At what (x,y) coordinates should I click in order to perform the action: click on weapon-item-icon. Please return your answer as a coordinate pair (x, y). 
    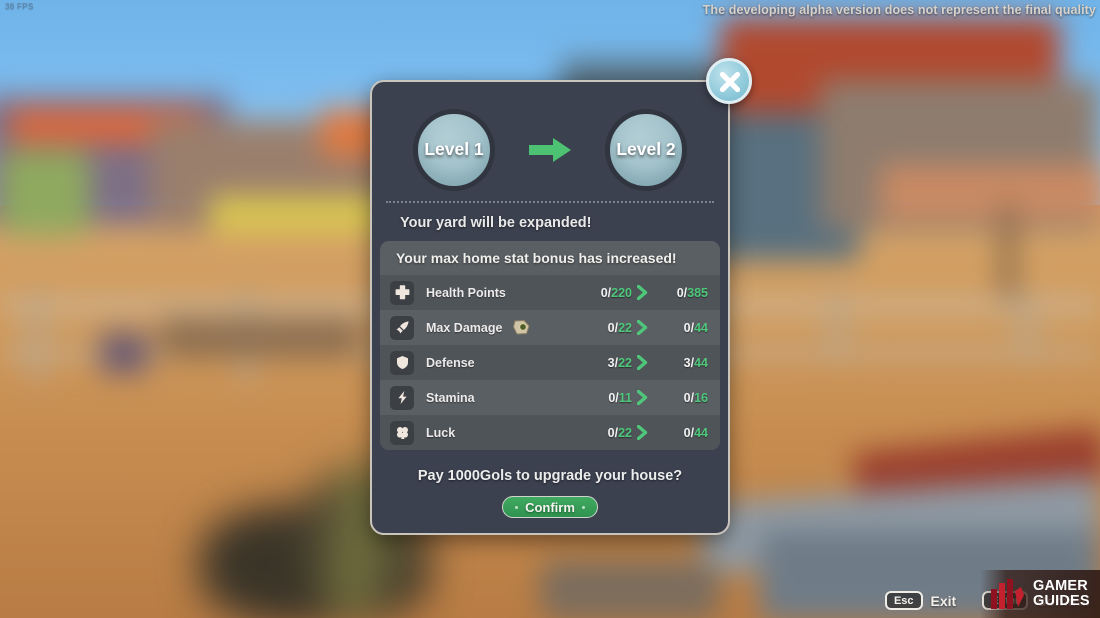
    Looking at the image, I should click on (522, 327).